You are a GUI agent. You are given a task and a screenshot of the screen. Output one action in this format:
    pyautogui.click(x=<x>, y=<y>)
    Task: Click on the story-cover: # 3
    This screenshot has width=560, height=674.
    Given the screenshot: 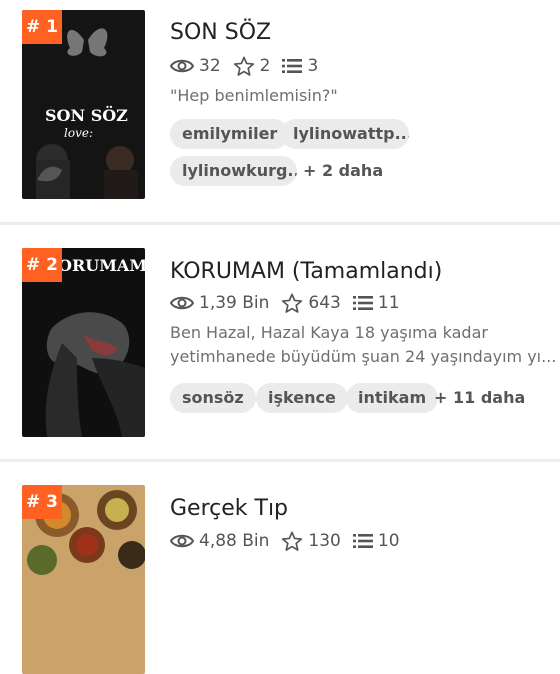 What is the action you would take?
    pyautogui.click(x=83, y=579)
    